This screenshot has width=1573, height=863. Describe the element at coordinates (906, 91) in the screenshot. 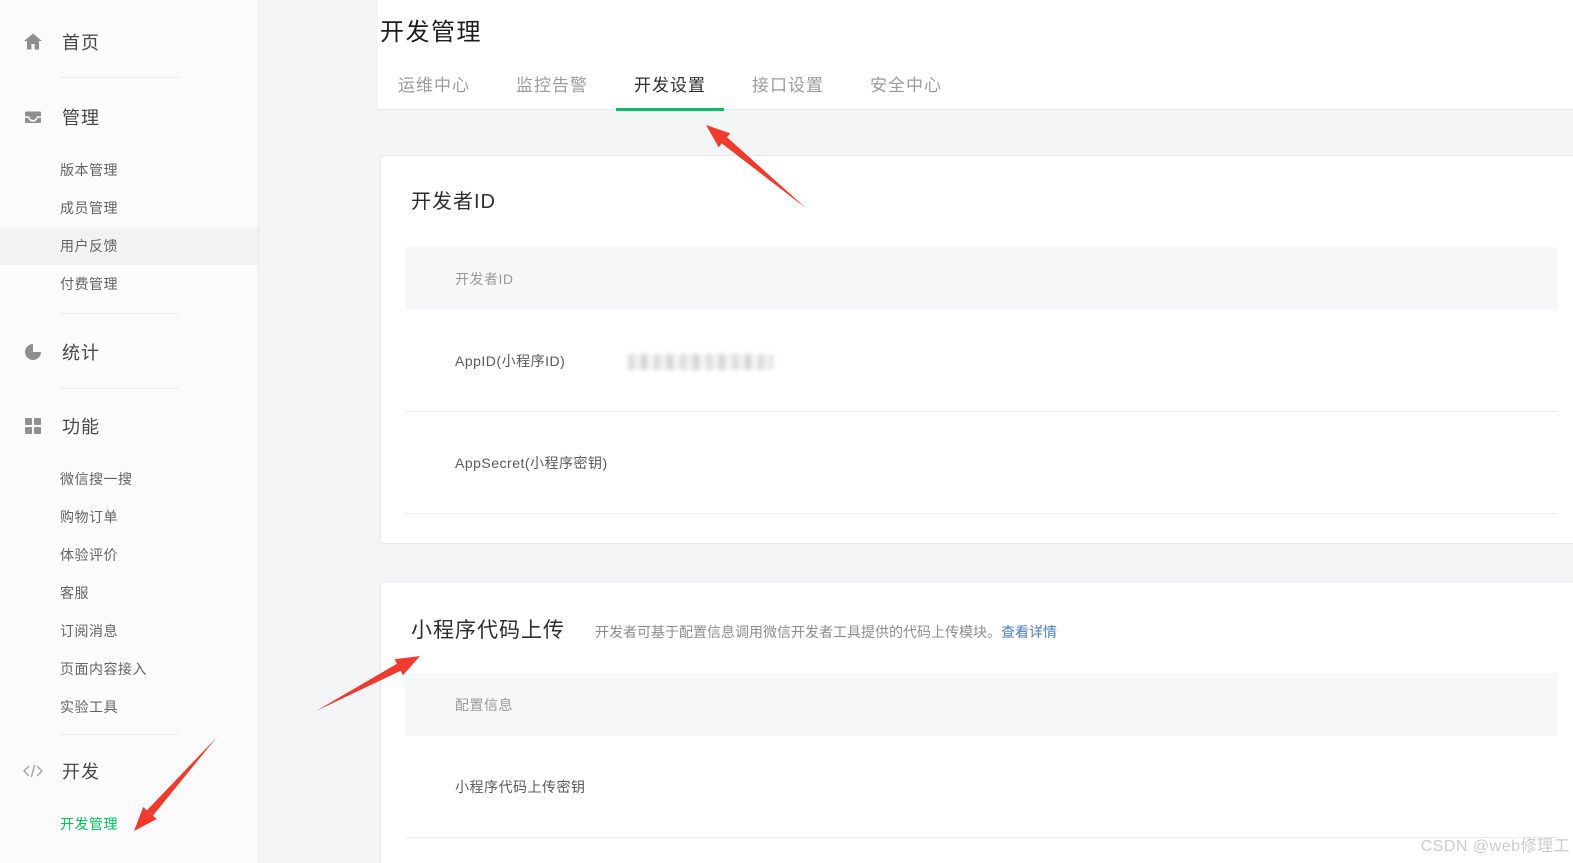

I see `tab-security-center: 安全中心` at that location.